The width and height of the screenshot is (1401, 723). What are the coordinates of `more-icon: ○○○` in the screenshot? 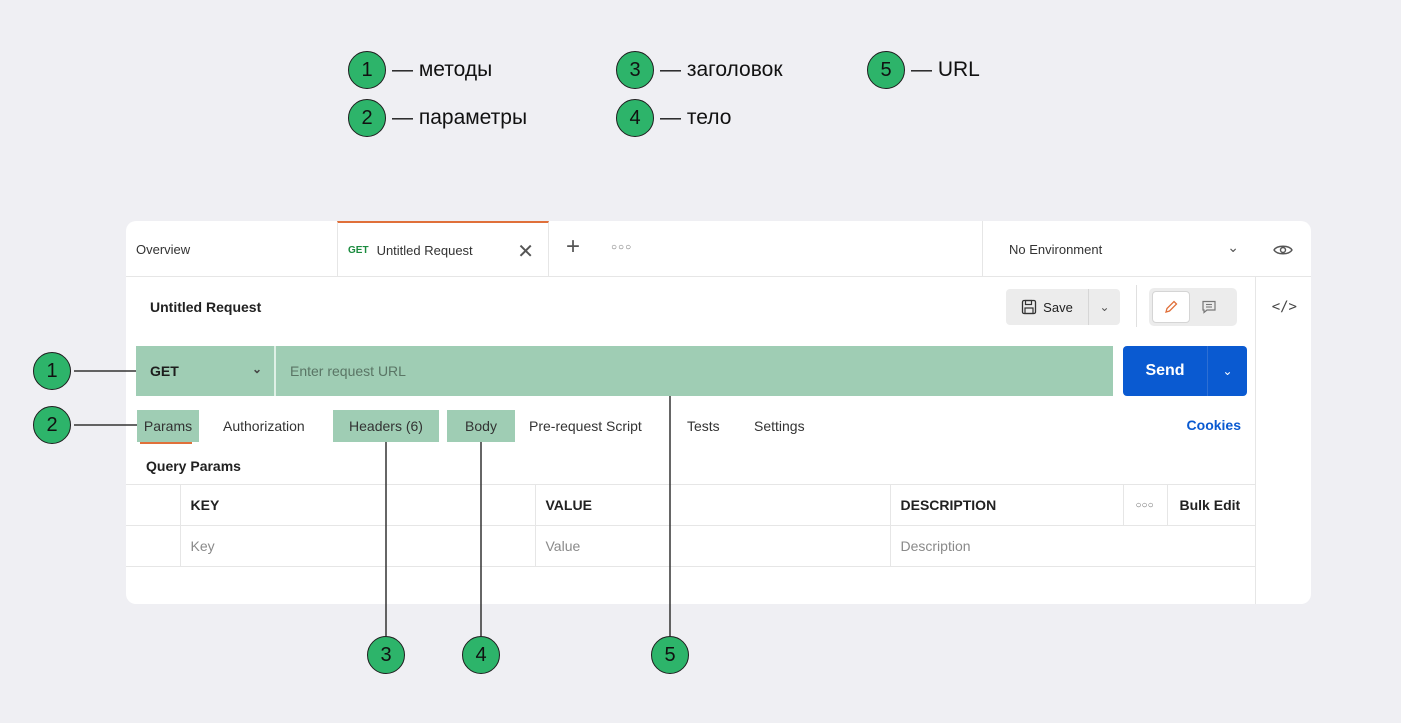 It's located at (1144, 505).